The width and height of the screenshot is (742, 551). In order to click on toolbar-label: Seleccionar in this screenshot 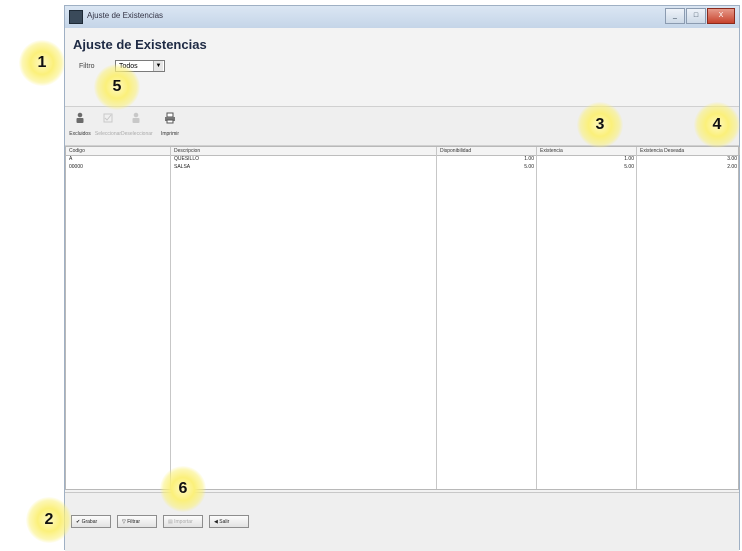, I will do `click(108, 134)`.